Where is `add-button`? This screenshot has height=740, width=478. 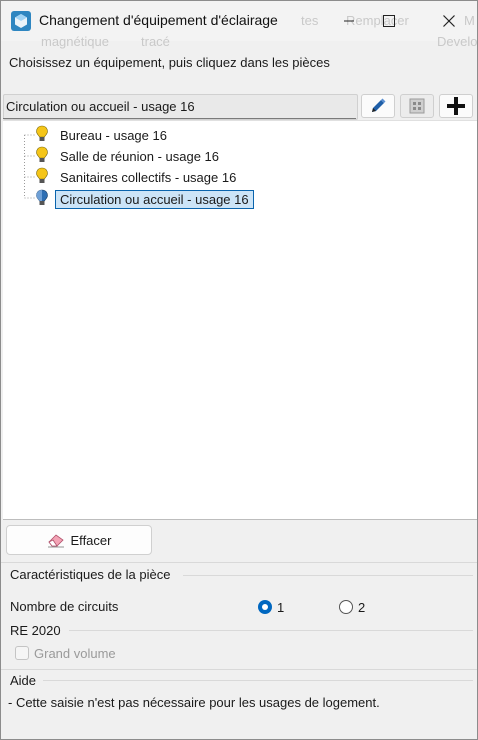 add-button is located at coordinates (456, 106).